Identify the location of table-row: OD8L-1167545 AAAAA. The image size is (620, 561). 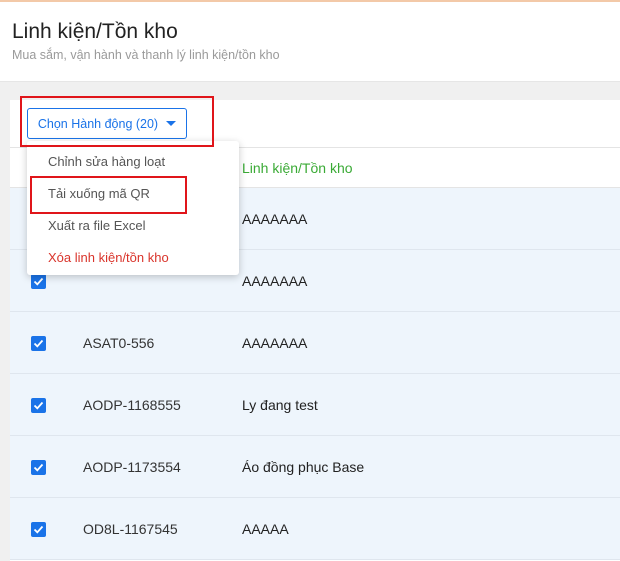
(315, 529).